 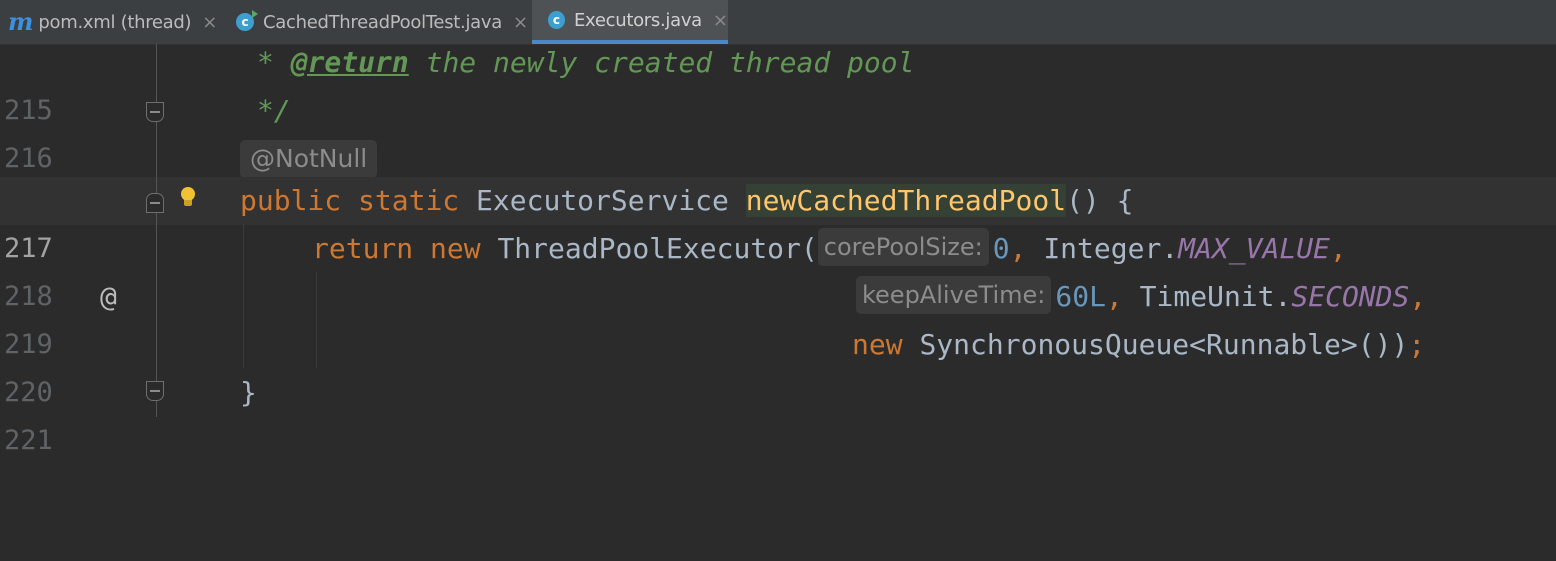 What do you see at coordinates (28, 440) in the screenshot?
I see `line-number: 221` at bounding box center [28, 440].